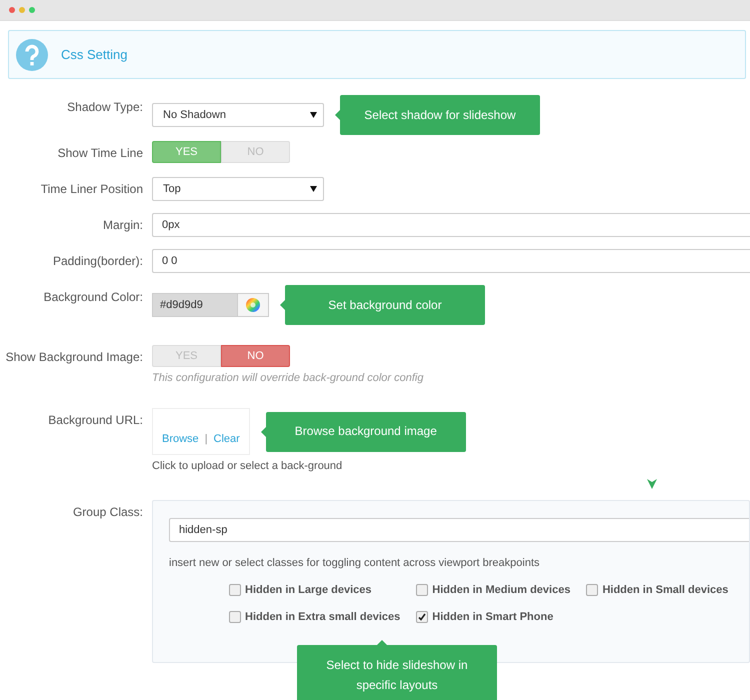  I want to click on checkbox-label: Hidden in Large devices, so click(308, 590).